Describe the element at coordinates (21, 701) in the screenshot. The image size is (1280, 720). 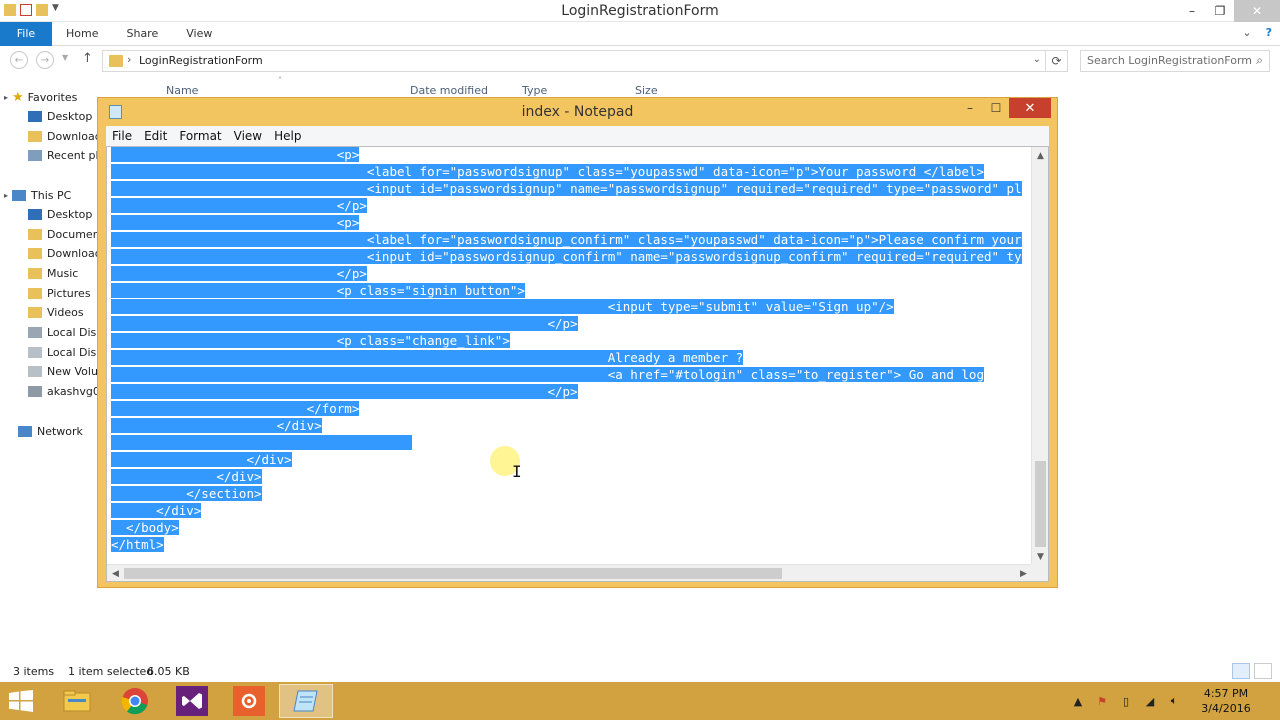
I see `windows-start-icon` at that location.